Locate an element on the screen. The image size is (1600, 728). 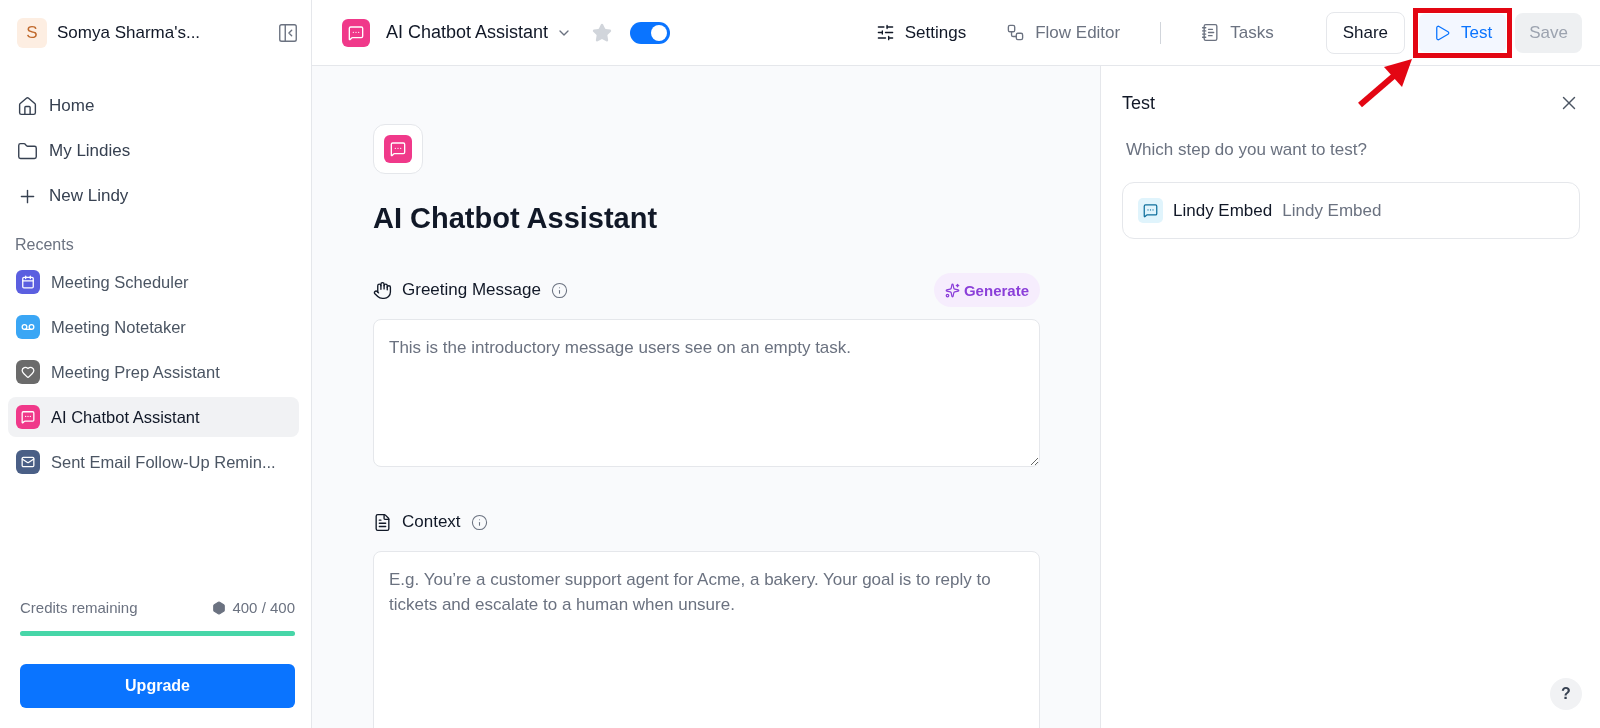
tab-label: Tasks is located at coordinates (1252, 32).